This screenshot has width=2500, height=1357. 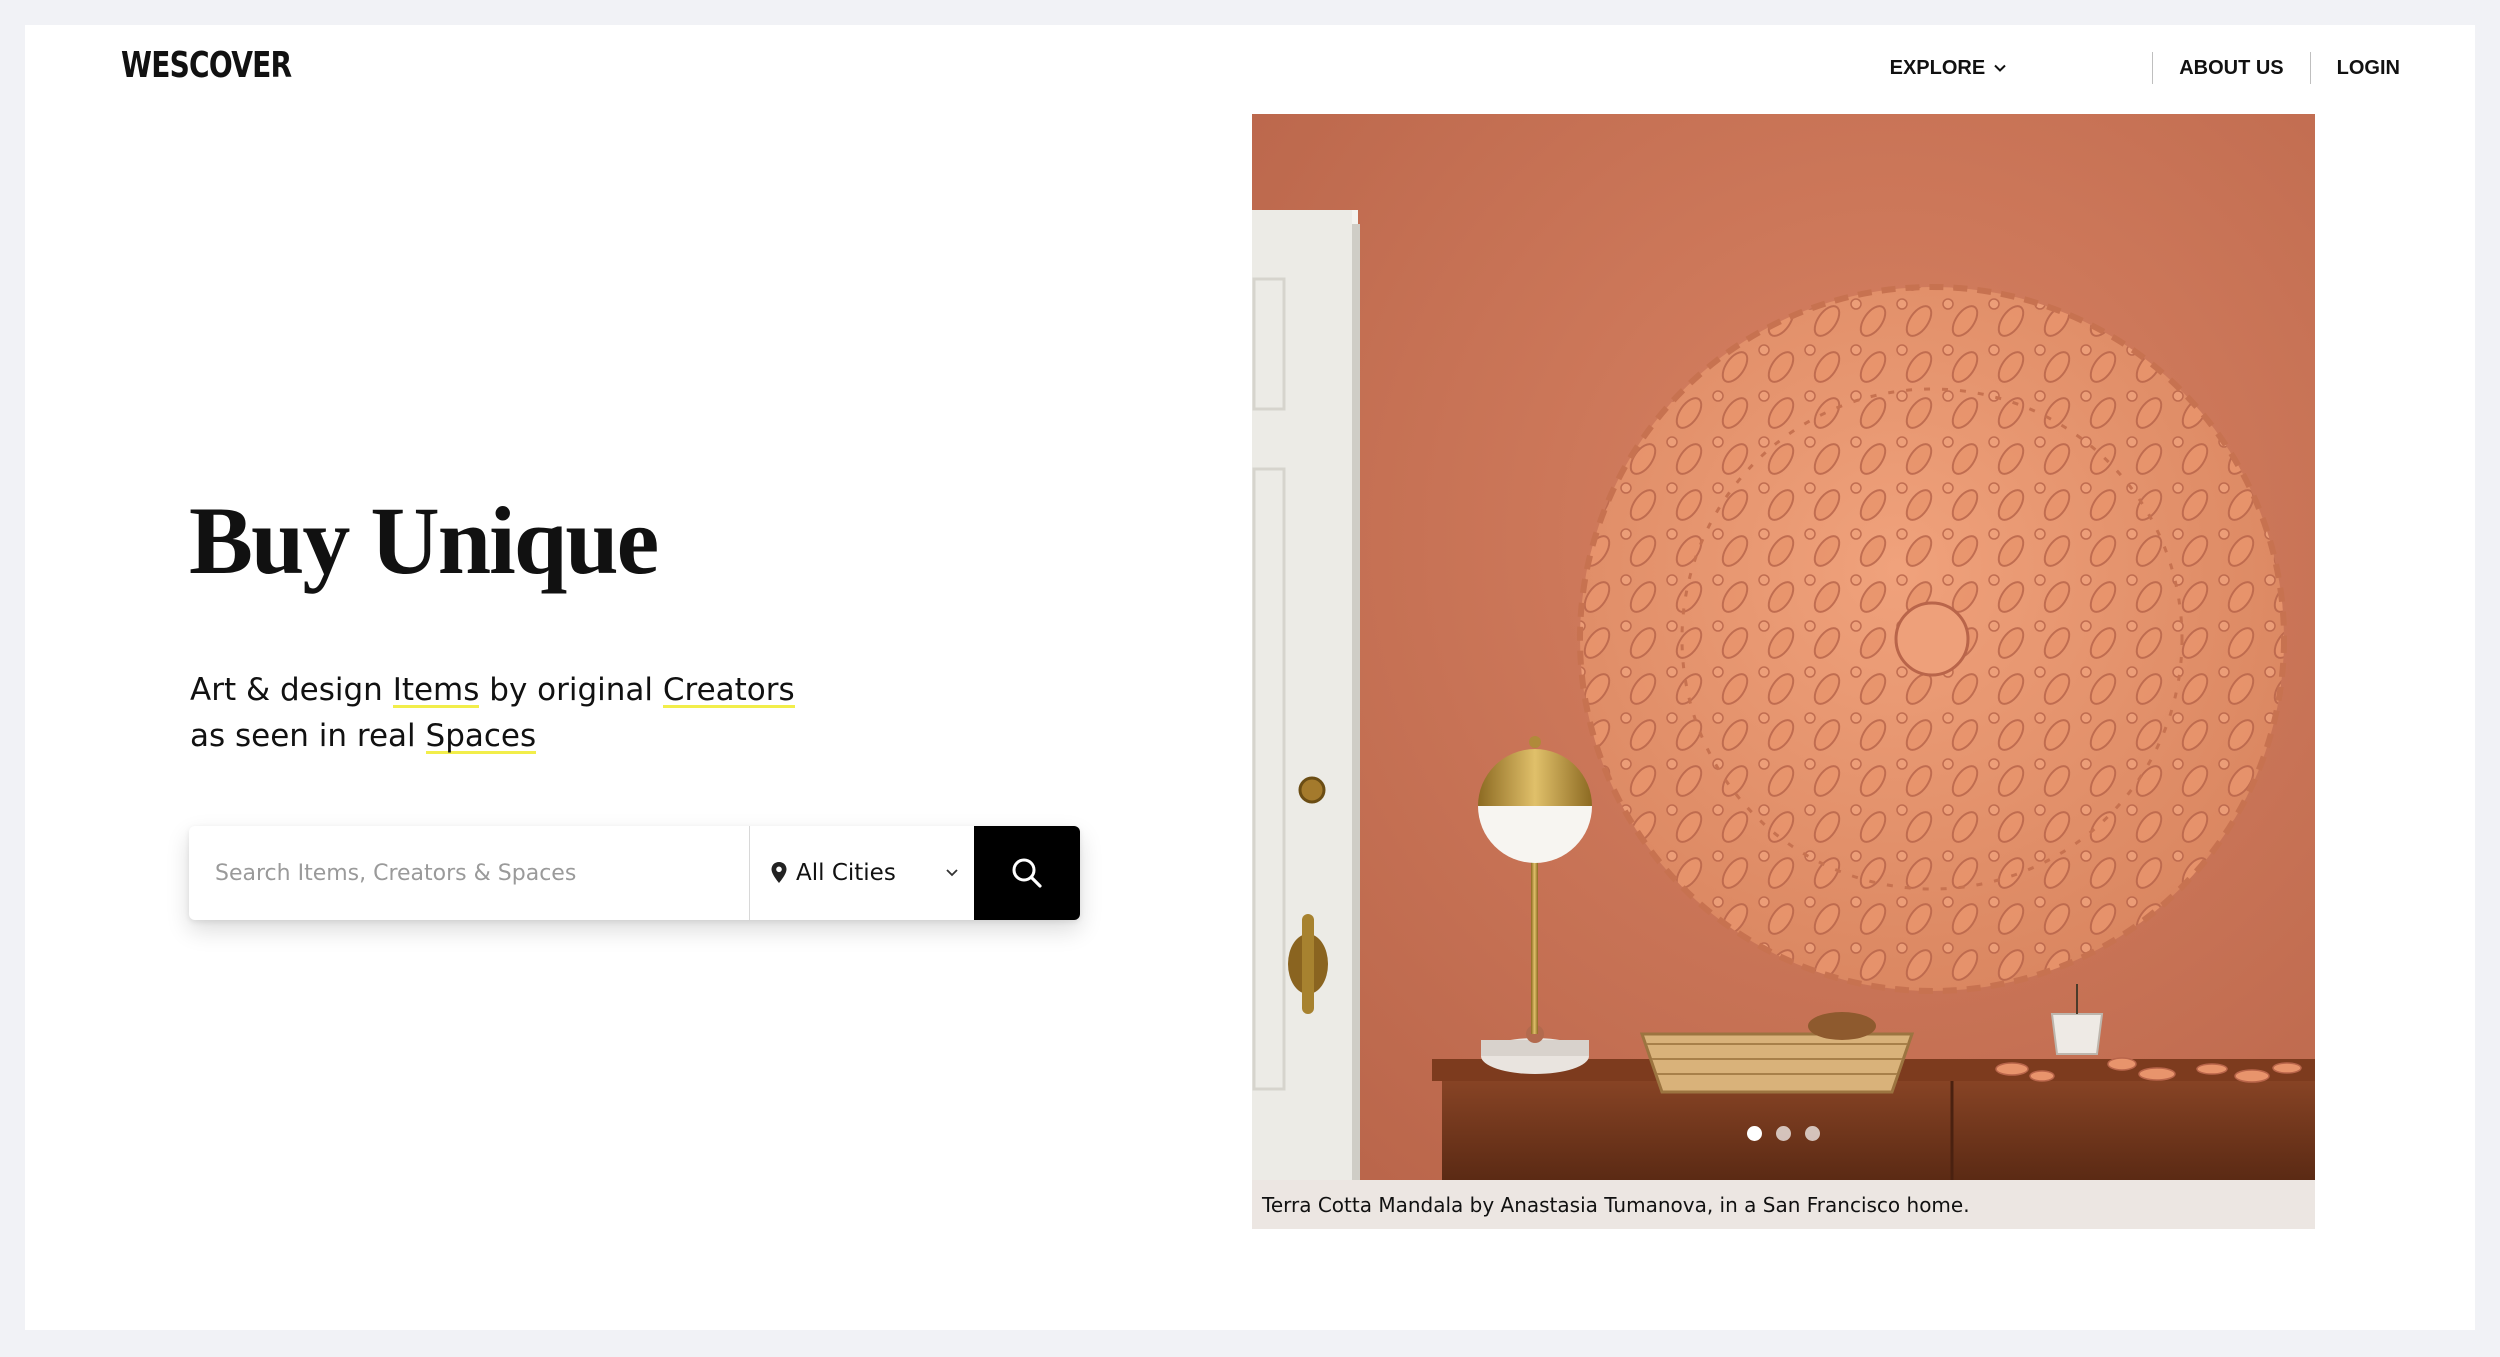 I want to click on tagline-items-link: Items, so click(x=436, y=691).